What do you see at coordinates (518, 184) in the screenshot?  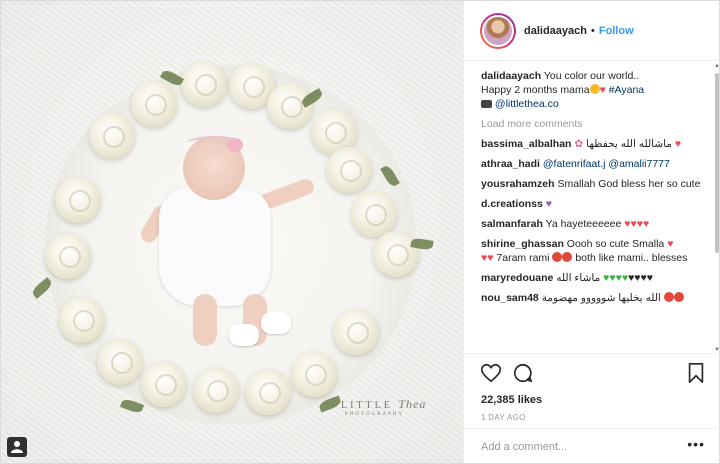 I see `comment-username: yousrahamzeh` at bounding box center [518, 184].